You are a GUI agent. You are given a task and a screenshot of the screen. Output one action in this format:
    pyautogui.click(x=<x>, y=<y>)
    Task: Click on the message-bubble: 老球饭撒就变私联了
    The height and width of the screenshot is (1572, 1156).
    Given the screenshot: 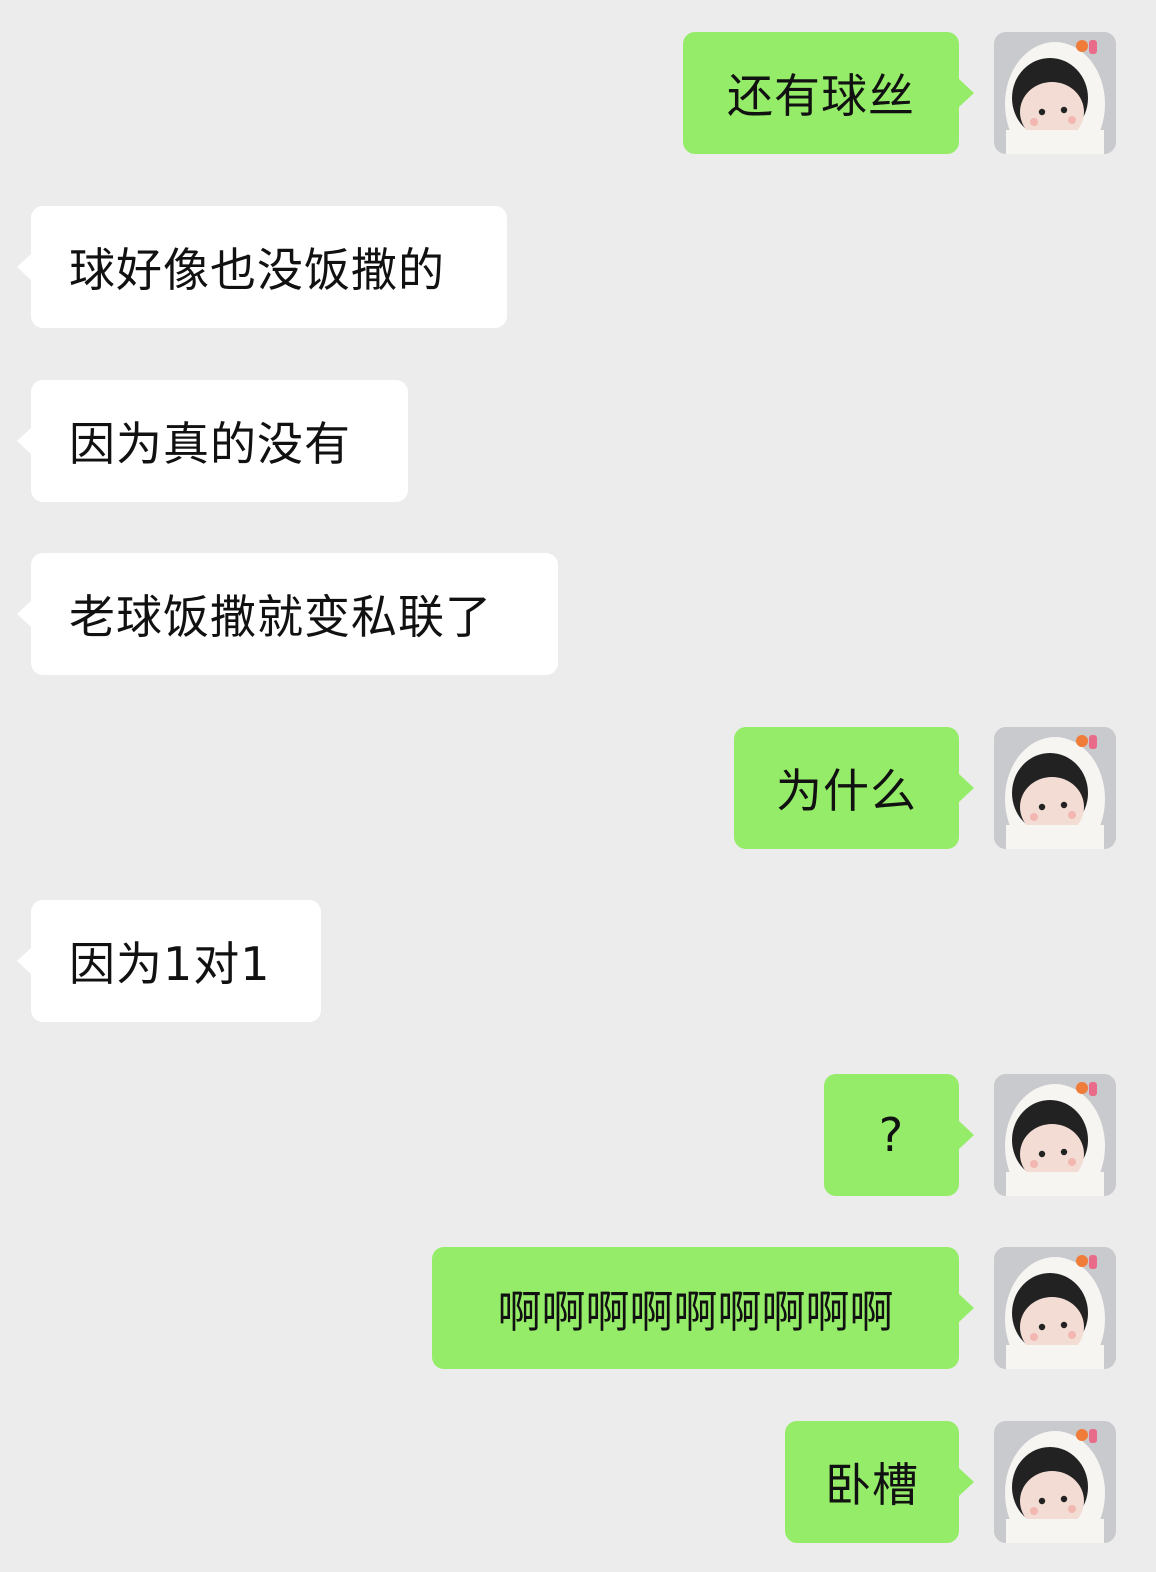 What is the action you would take?
    pyautogui.click(x=287, y=614)
    